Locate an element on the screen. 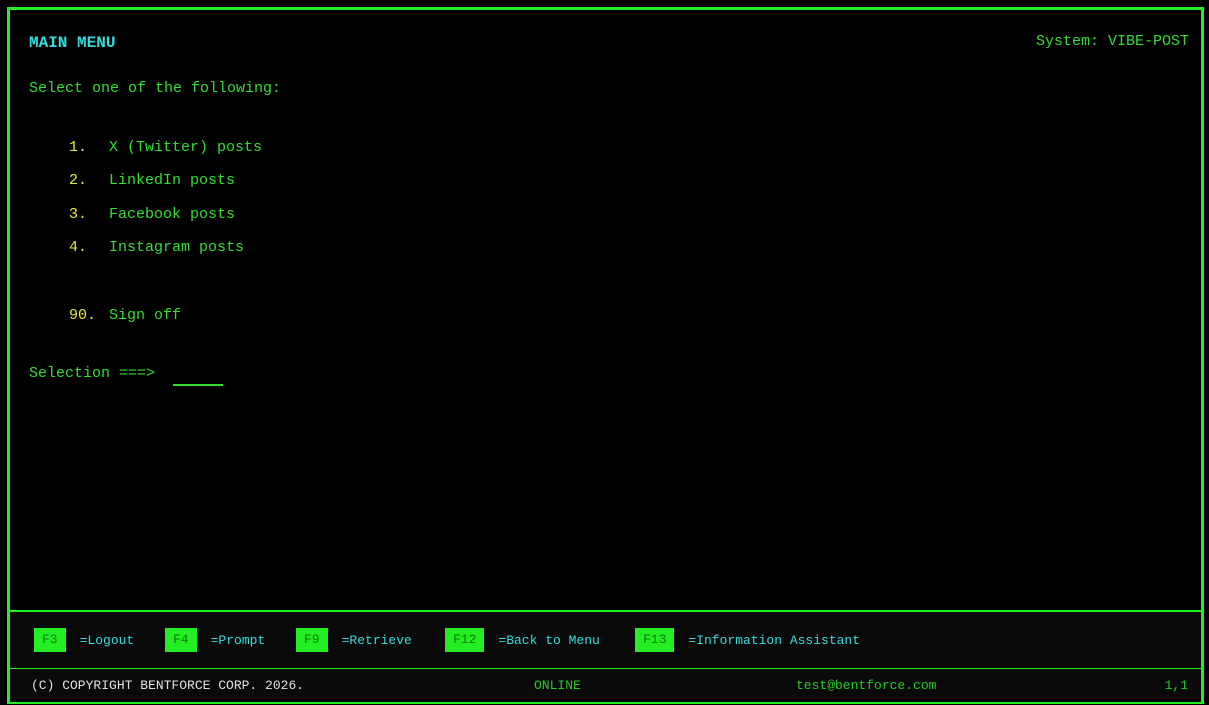  menu-item-linkedin: 2. LinkedIn posts is located at coordinates (152, 180).